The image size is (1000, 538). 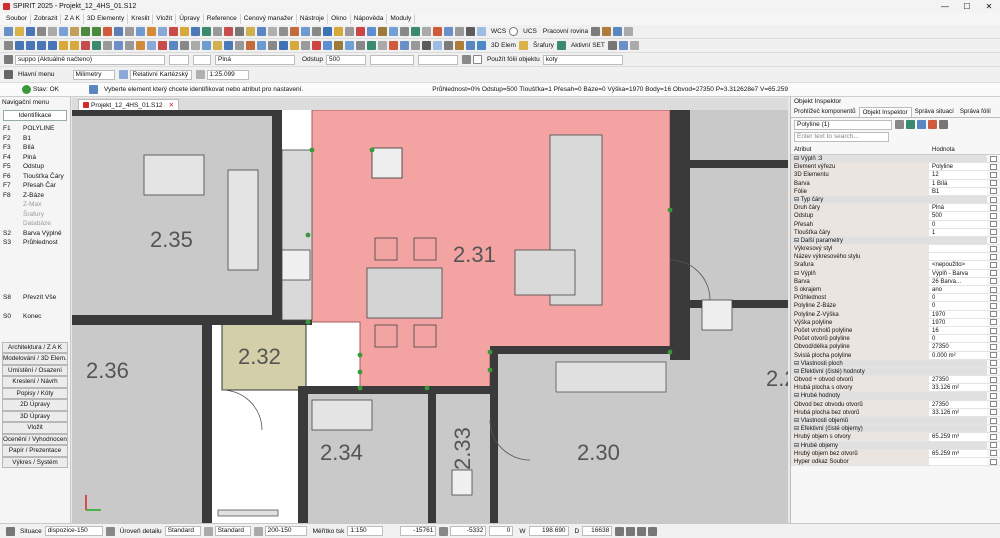 What do you see at coordinates (151, 45) in the screenshot?
I see `layer-on-icon` at bounding box center [151, 45].